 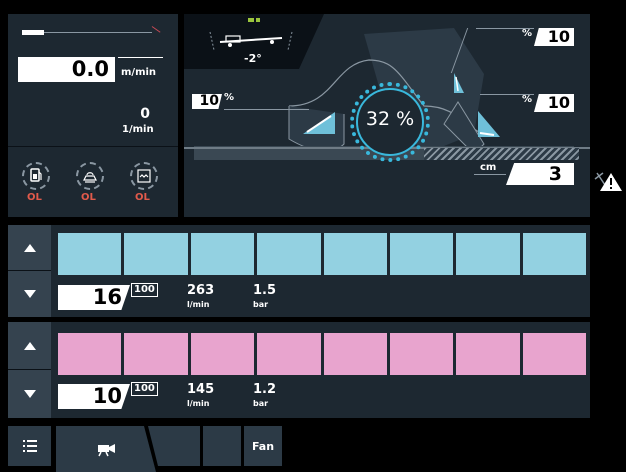 What do you see at coordinates (489, 124) in the screenshot?
I see `right-blade-icon` at bounding box center [489, 124].